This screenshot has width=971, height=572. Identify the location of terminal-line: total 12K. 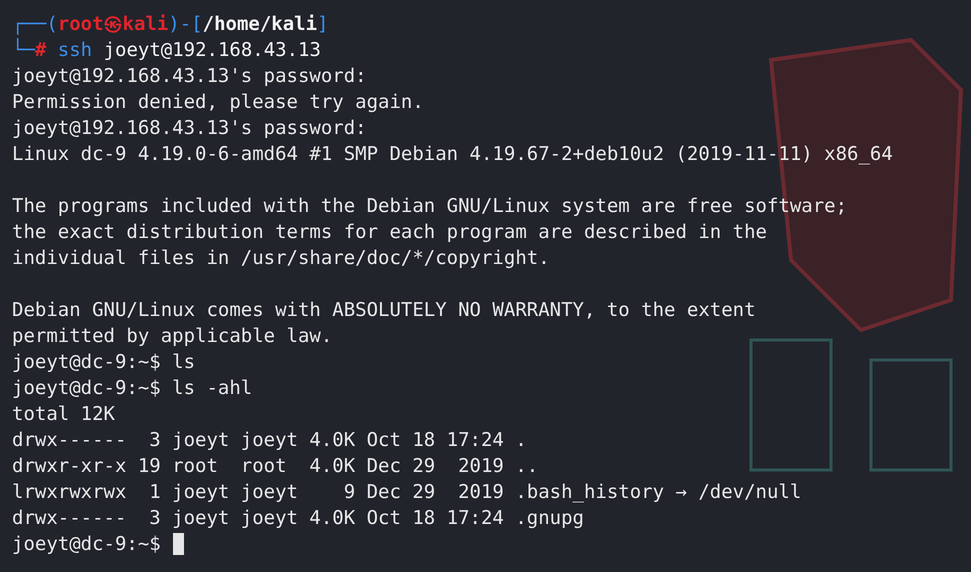
(63, 414).